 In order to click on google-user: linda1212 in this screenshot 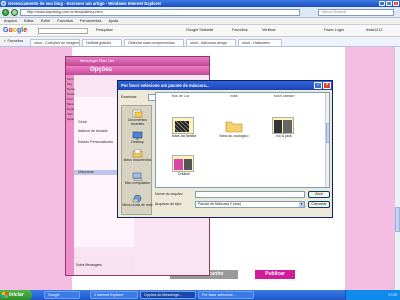, I will do `click(374, 30)`.